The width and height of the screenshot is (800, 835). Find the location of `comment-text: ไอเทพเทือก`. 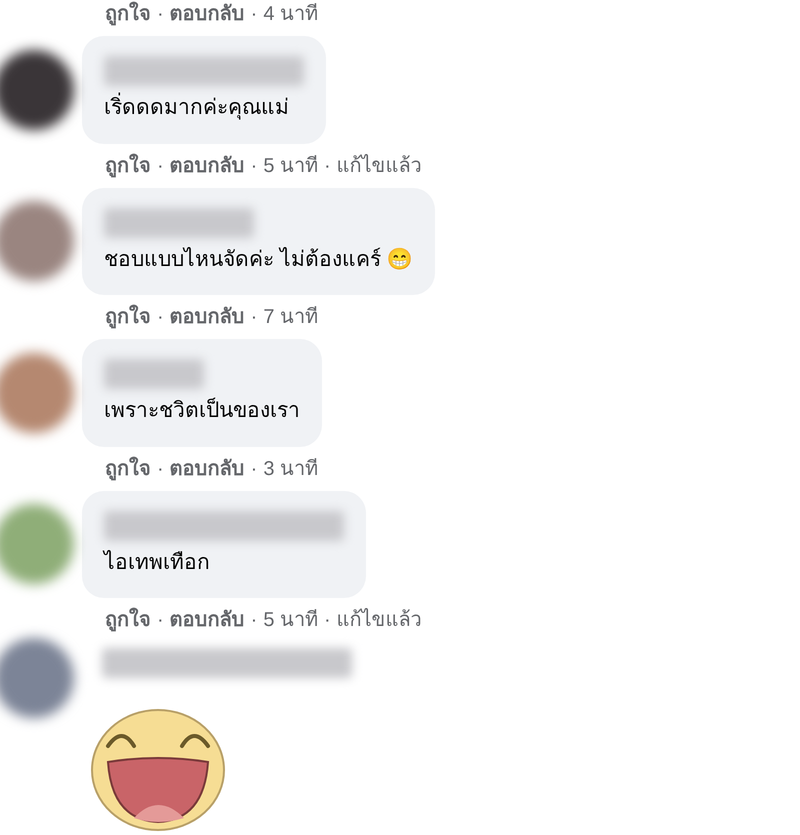

comment-text: ไอเทพเทือก is located at coordinates (157, 562).